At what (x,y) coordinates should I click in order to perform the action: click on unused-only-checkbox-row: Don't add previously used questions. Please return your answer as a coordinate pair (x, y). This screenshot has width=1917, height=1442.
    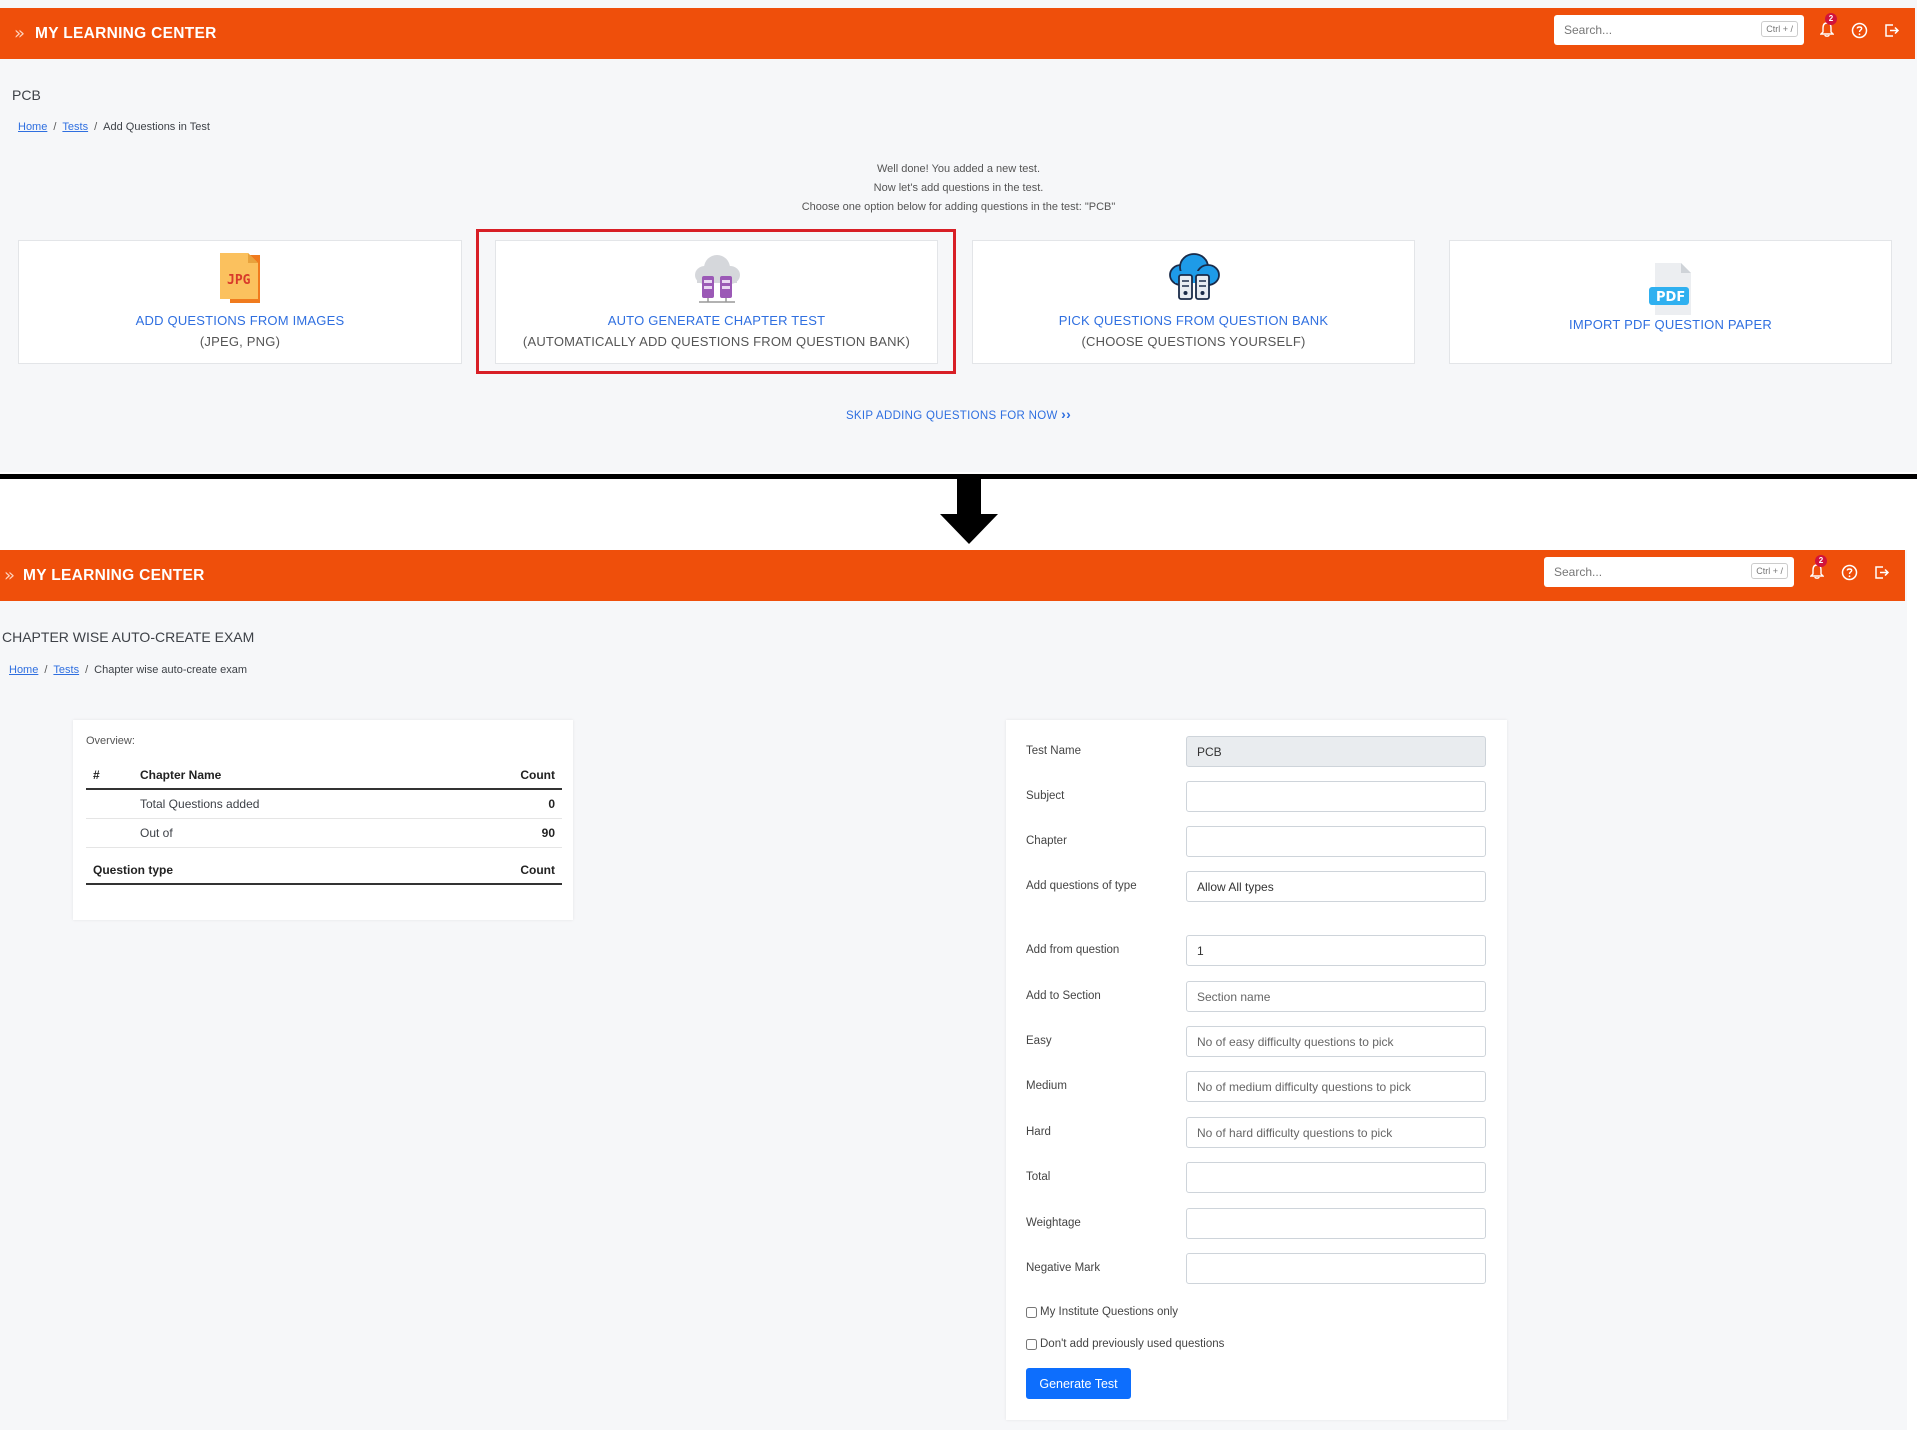
    Looking at the image, I should click on (1125, 1344).